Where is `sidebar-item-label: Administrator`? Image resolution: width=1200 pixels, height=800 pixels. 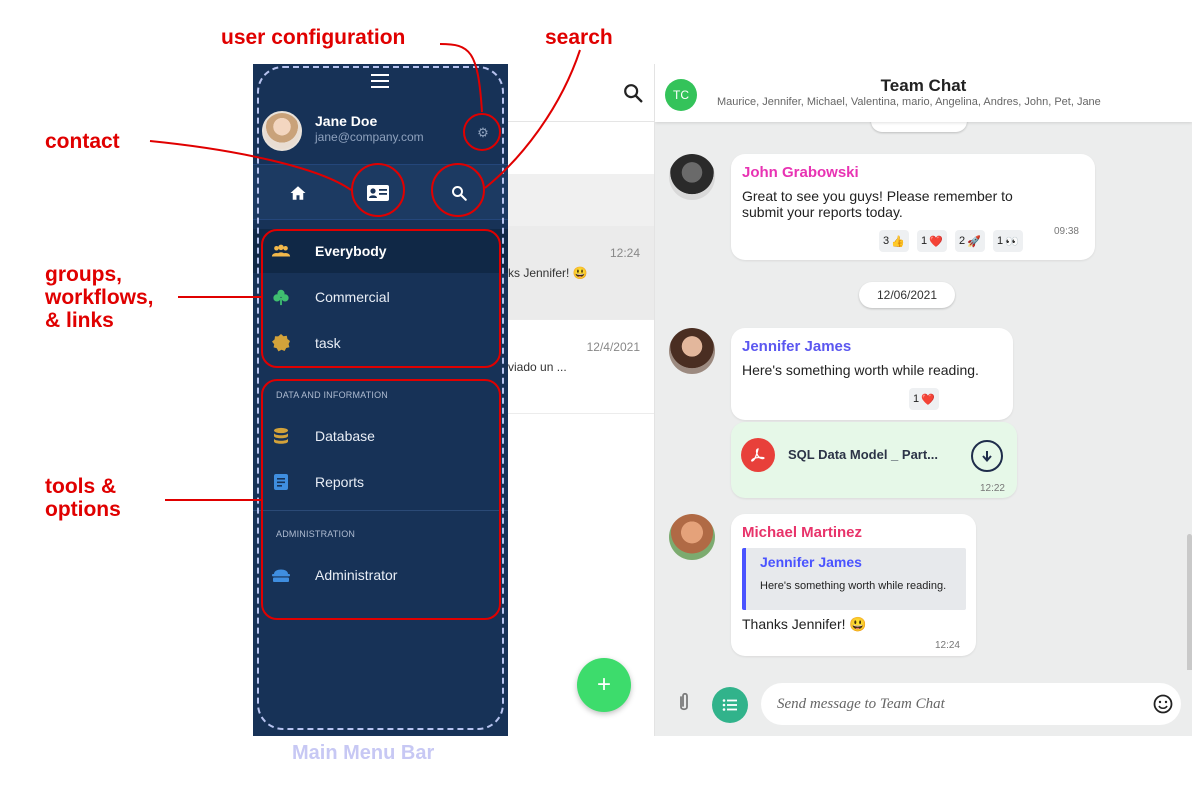 sidebar-item-label: Administrator is located at coordinates (356, 575).